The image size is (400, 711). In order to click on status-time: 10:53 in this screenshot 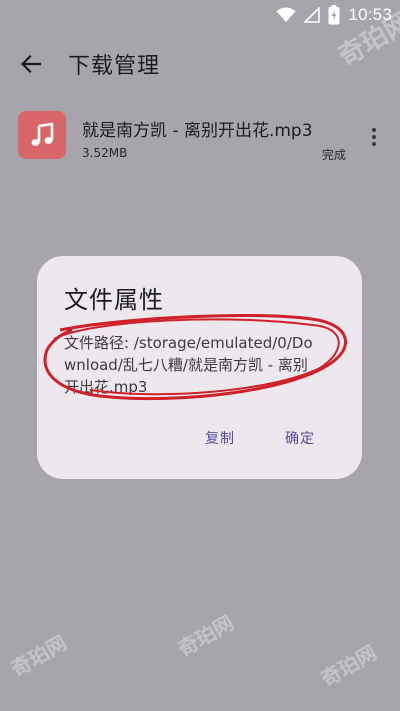, I will do `click(370, 14)`.